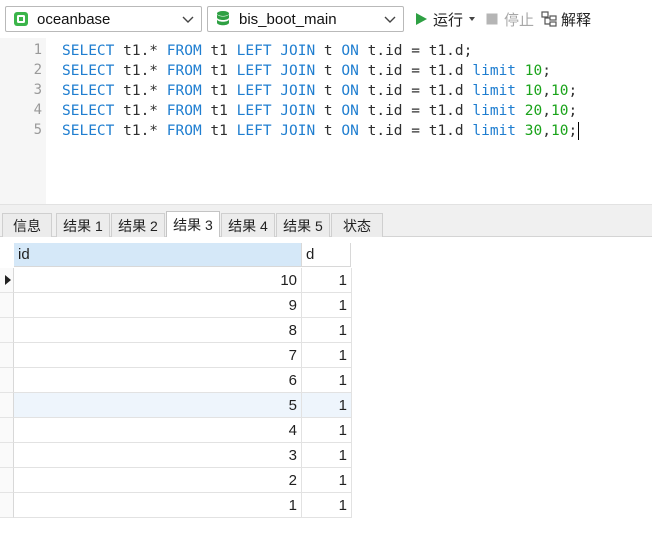 This screenshot has width=652, height=545. I want to click on result-tabs: 信息 结果 1 结果 2 结果 3 结果 4 结果 5 状态, so click(326, 224).